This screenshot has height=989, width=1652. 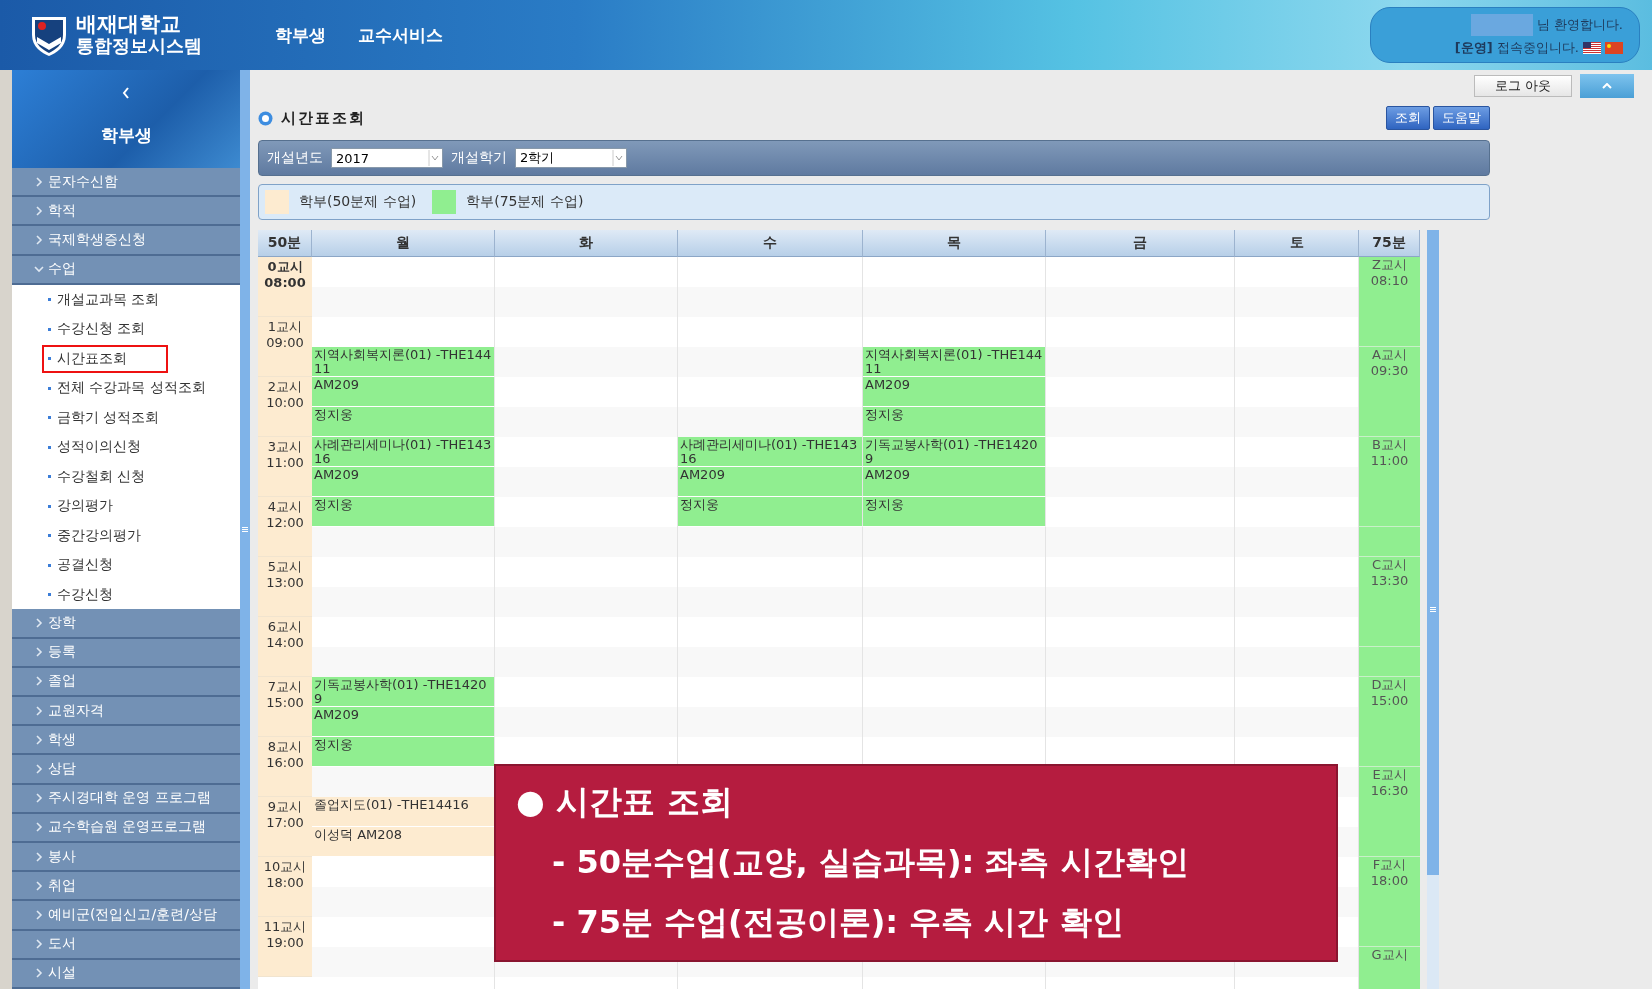 What do you see at coordinates (105, 329) in the screenshot?
I see `submenu-item: 수강신청 조회` at bounding box center [105, 329].